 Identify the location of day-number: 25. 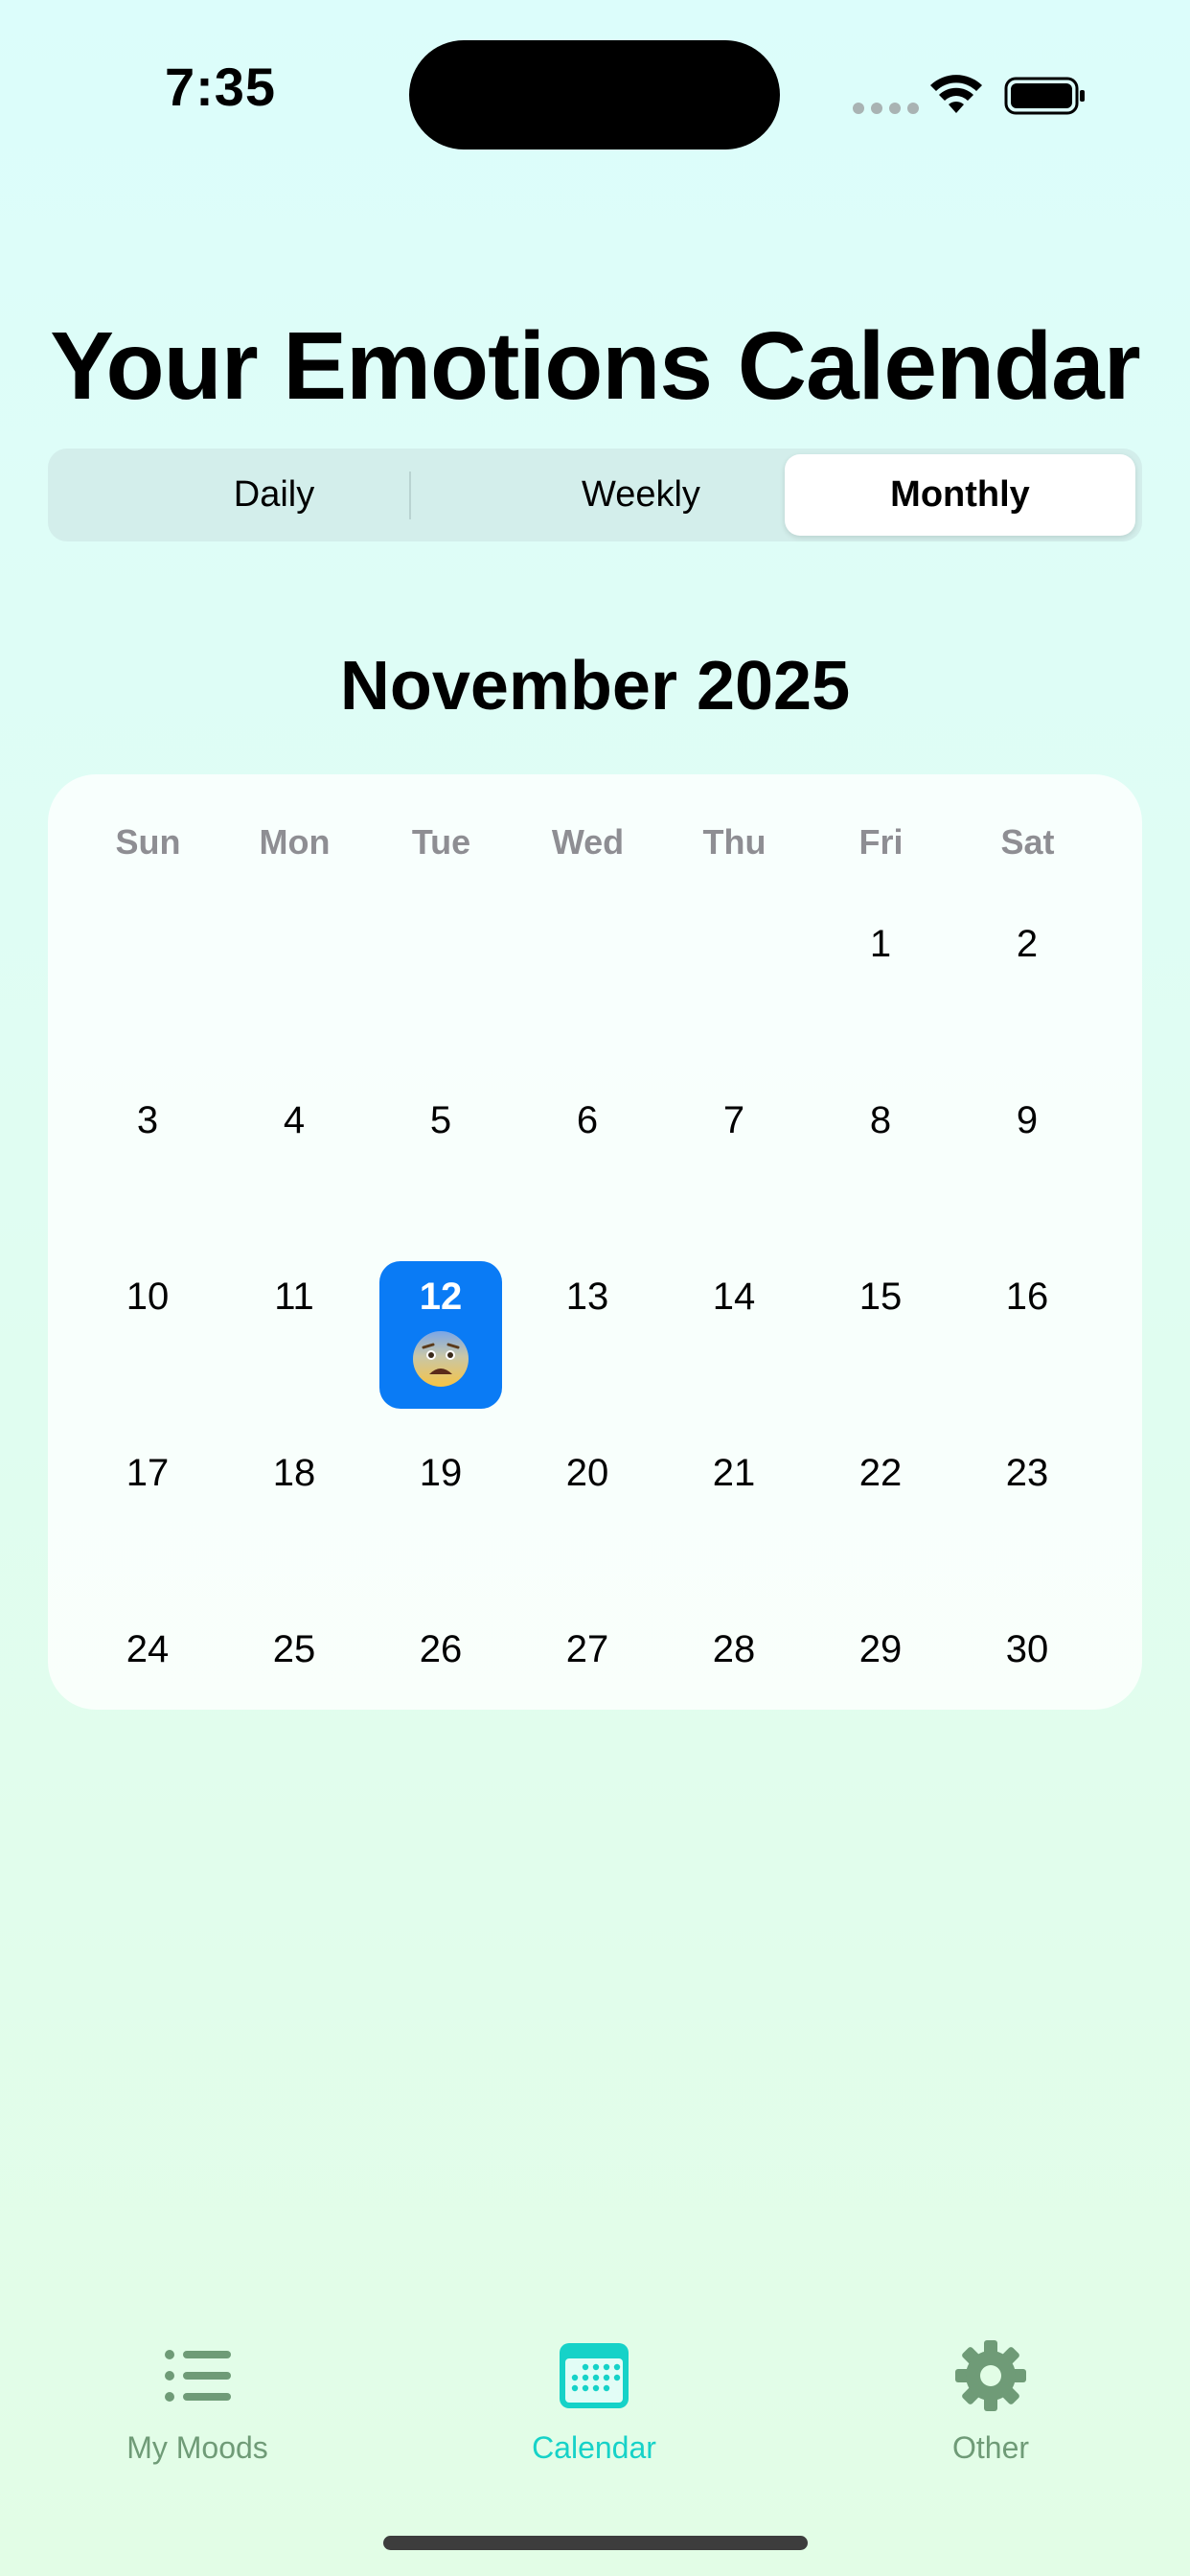
(294, 1649).